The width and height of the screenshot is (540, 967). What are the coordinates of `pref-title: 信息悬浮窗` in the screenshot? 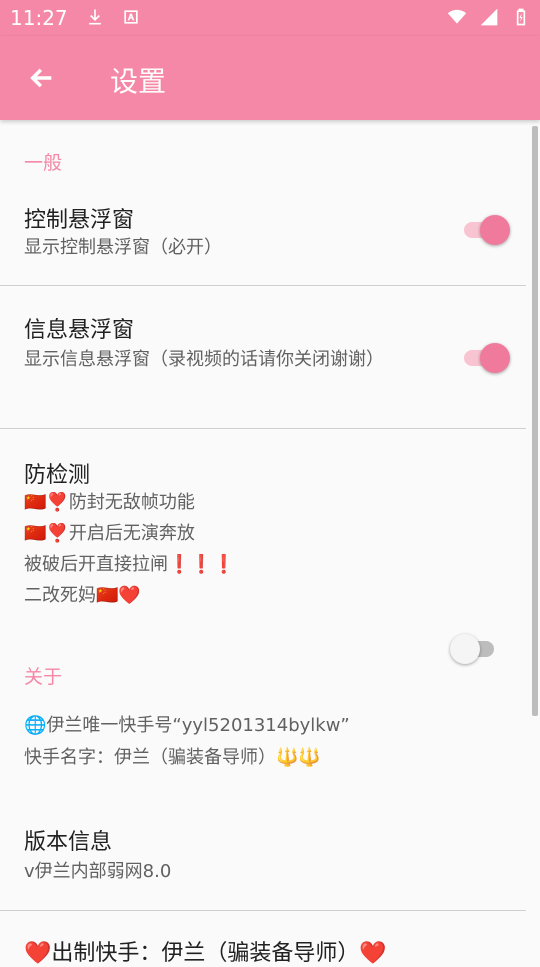 It's located at (79, 330).